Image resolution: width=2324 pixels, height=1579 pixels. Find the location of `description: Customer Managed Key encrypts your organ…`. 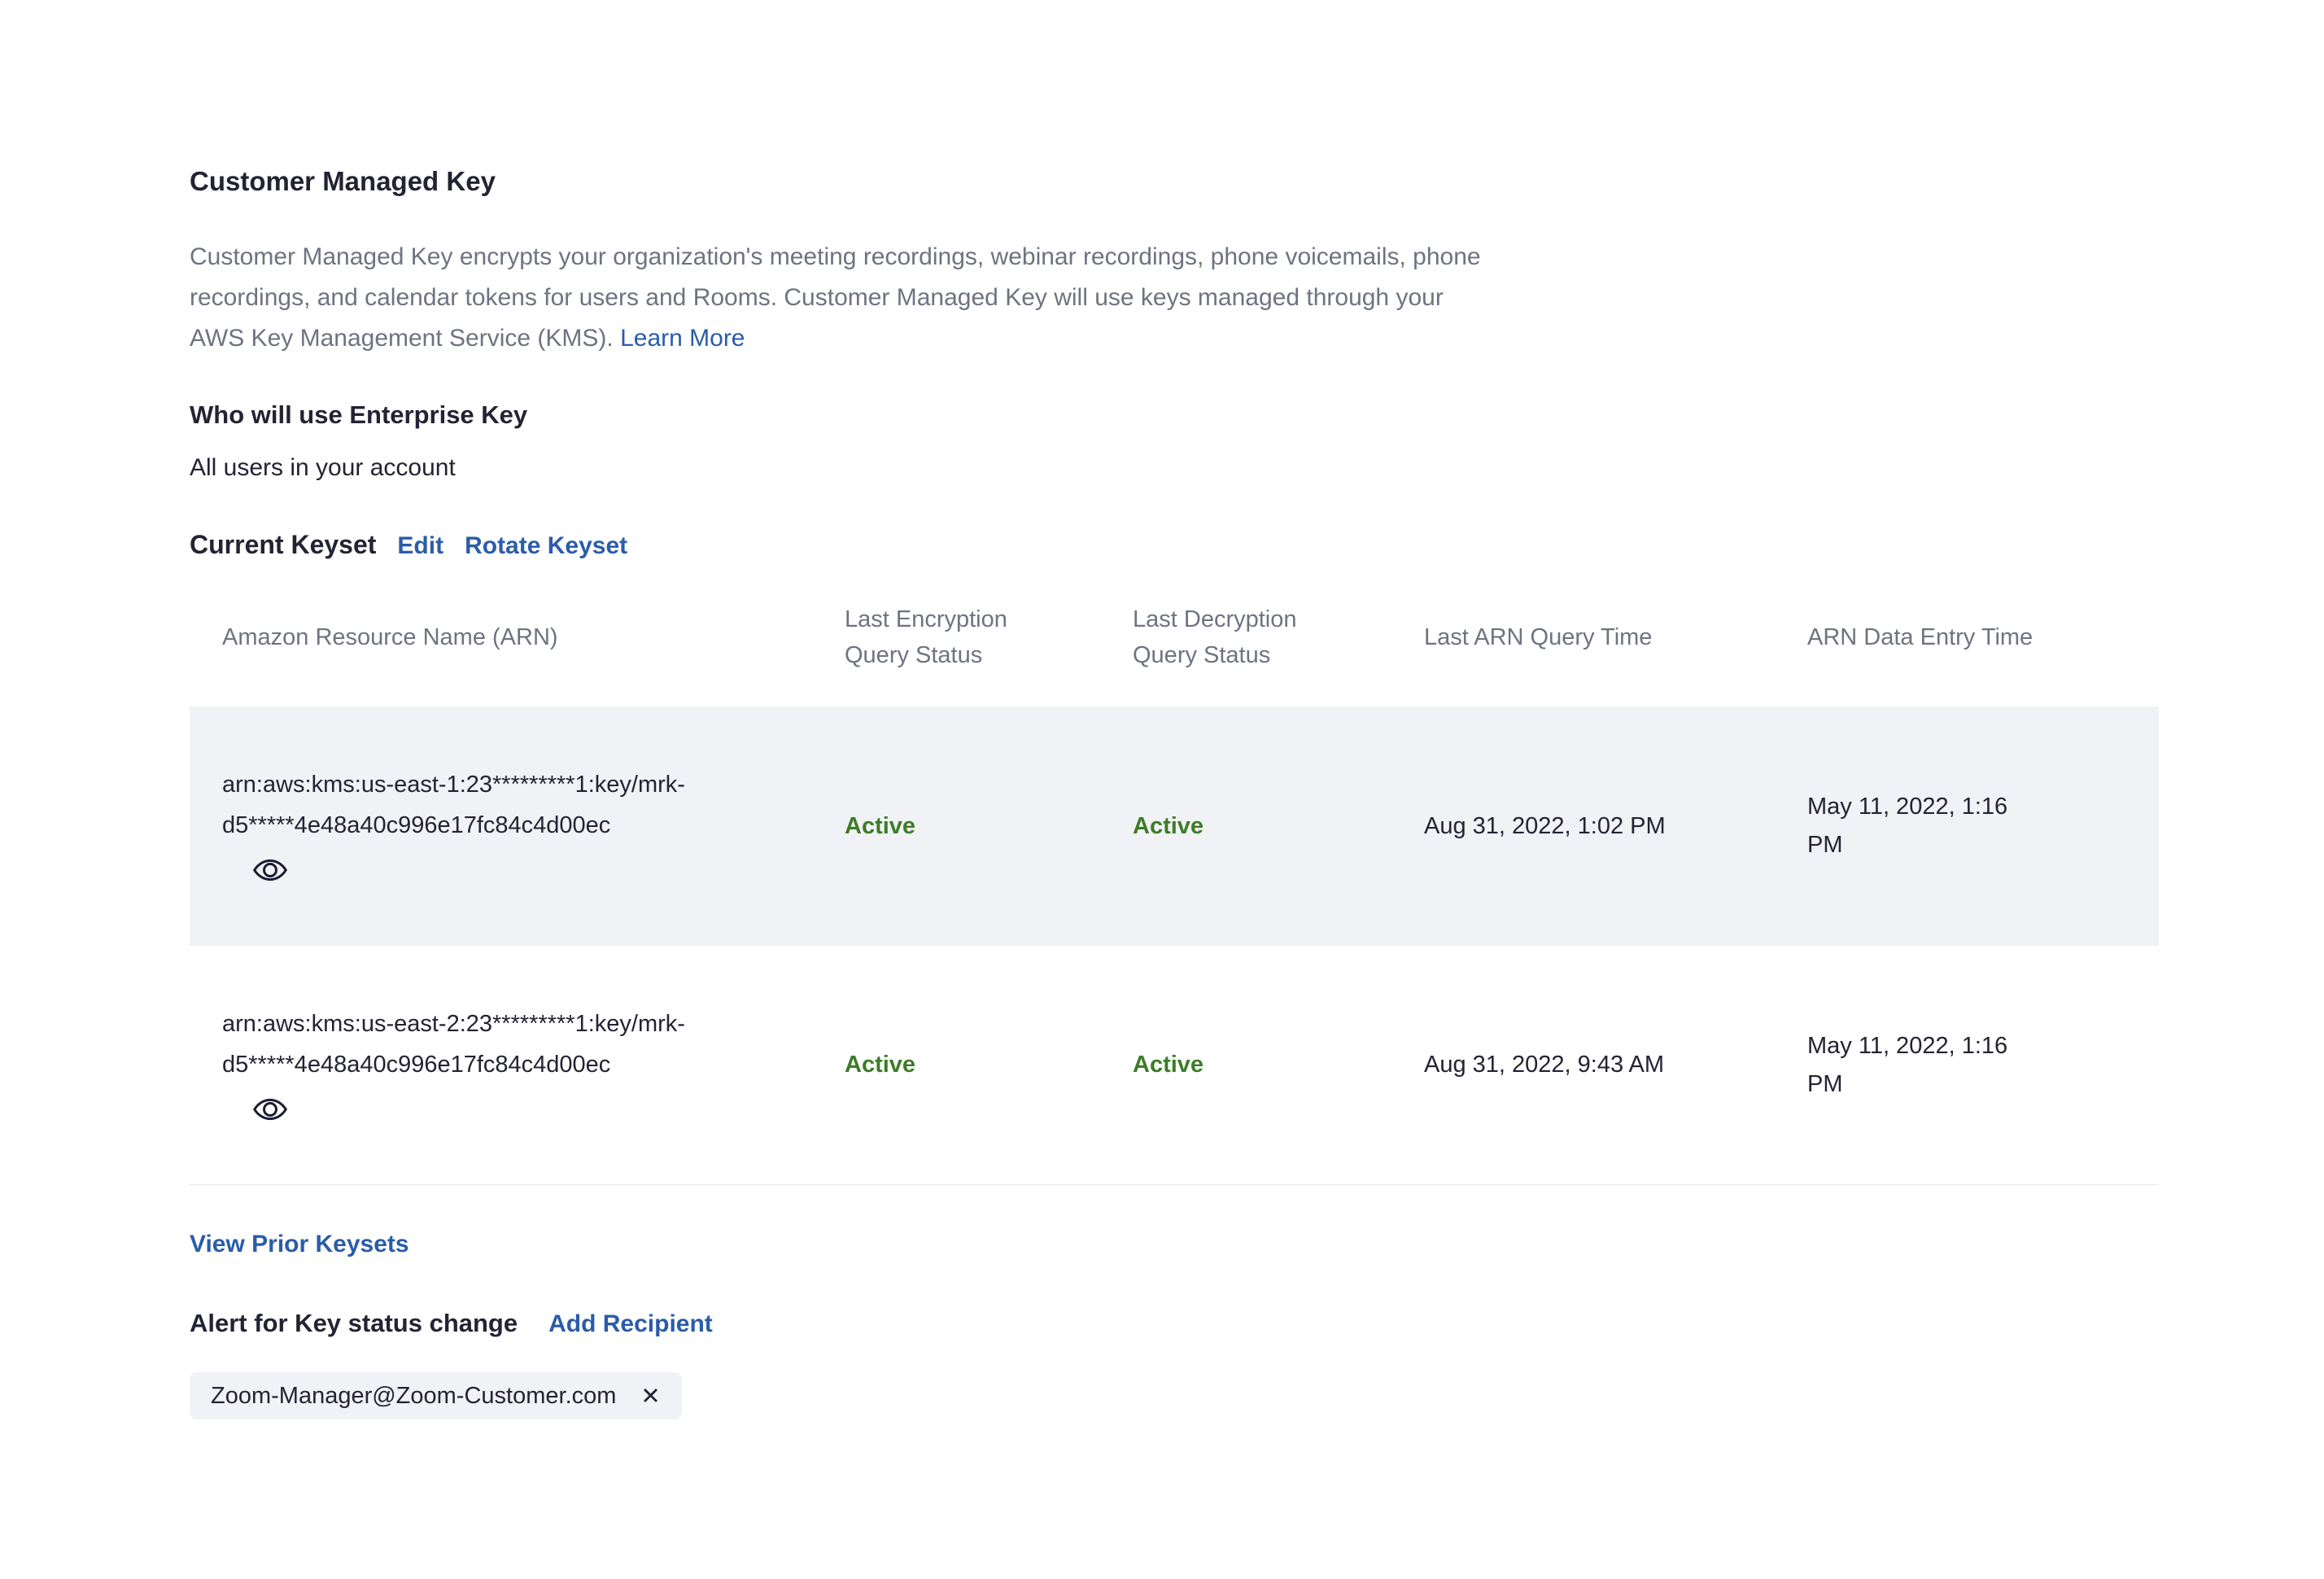

description: Customer Managed Key encrypts your organ… is located at coordinates (845, 298).